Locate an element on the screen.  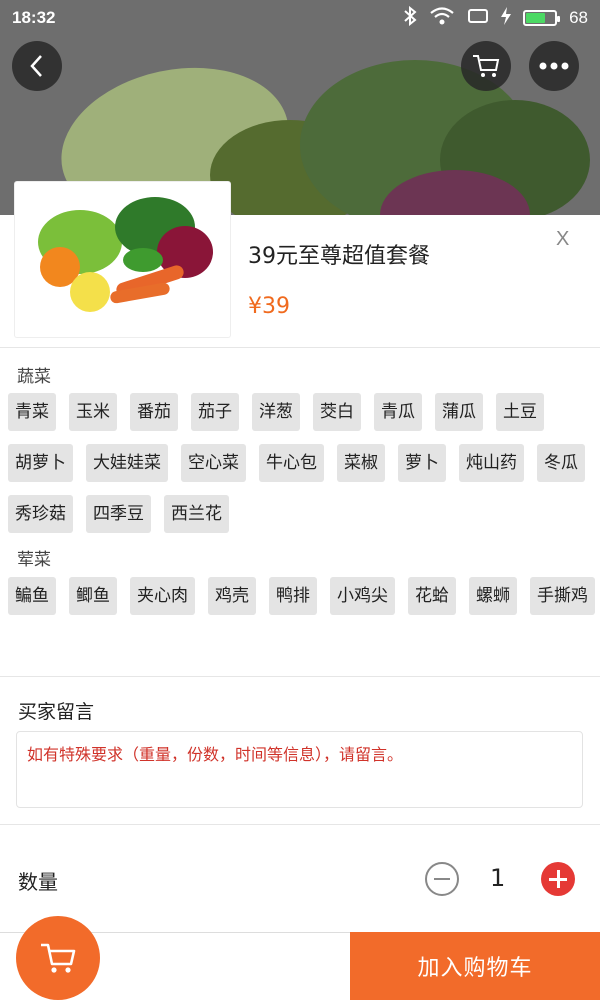
status-time: 18:32 is located at coordinates (34, 17).